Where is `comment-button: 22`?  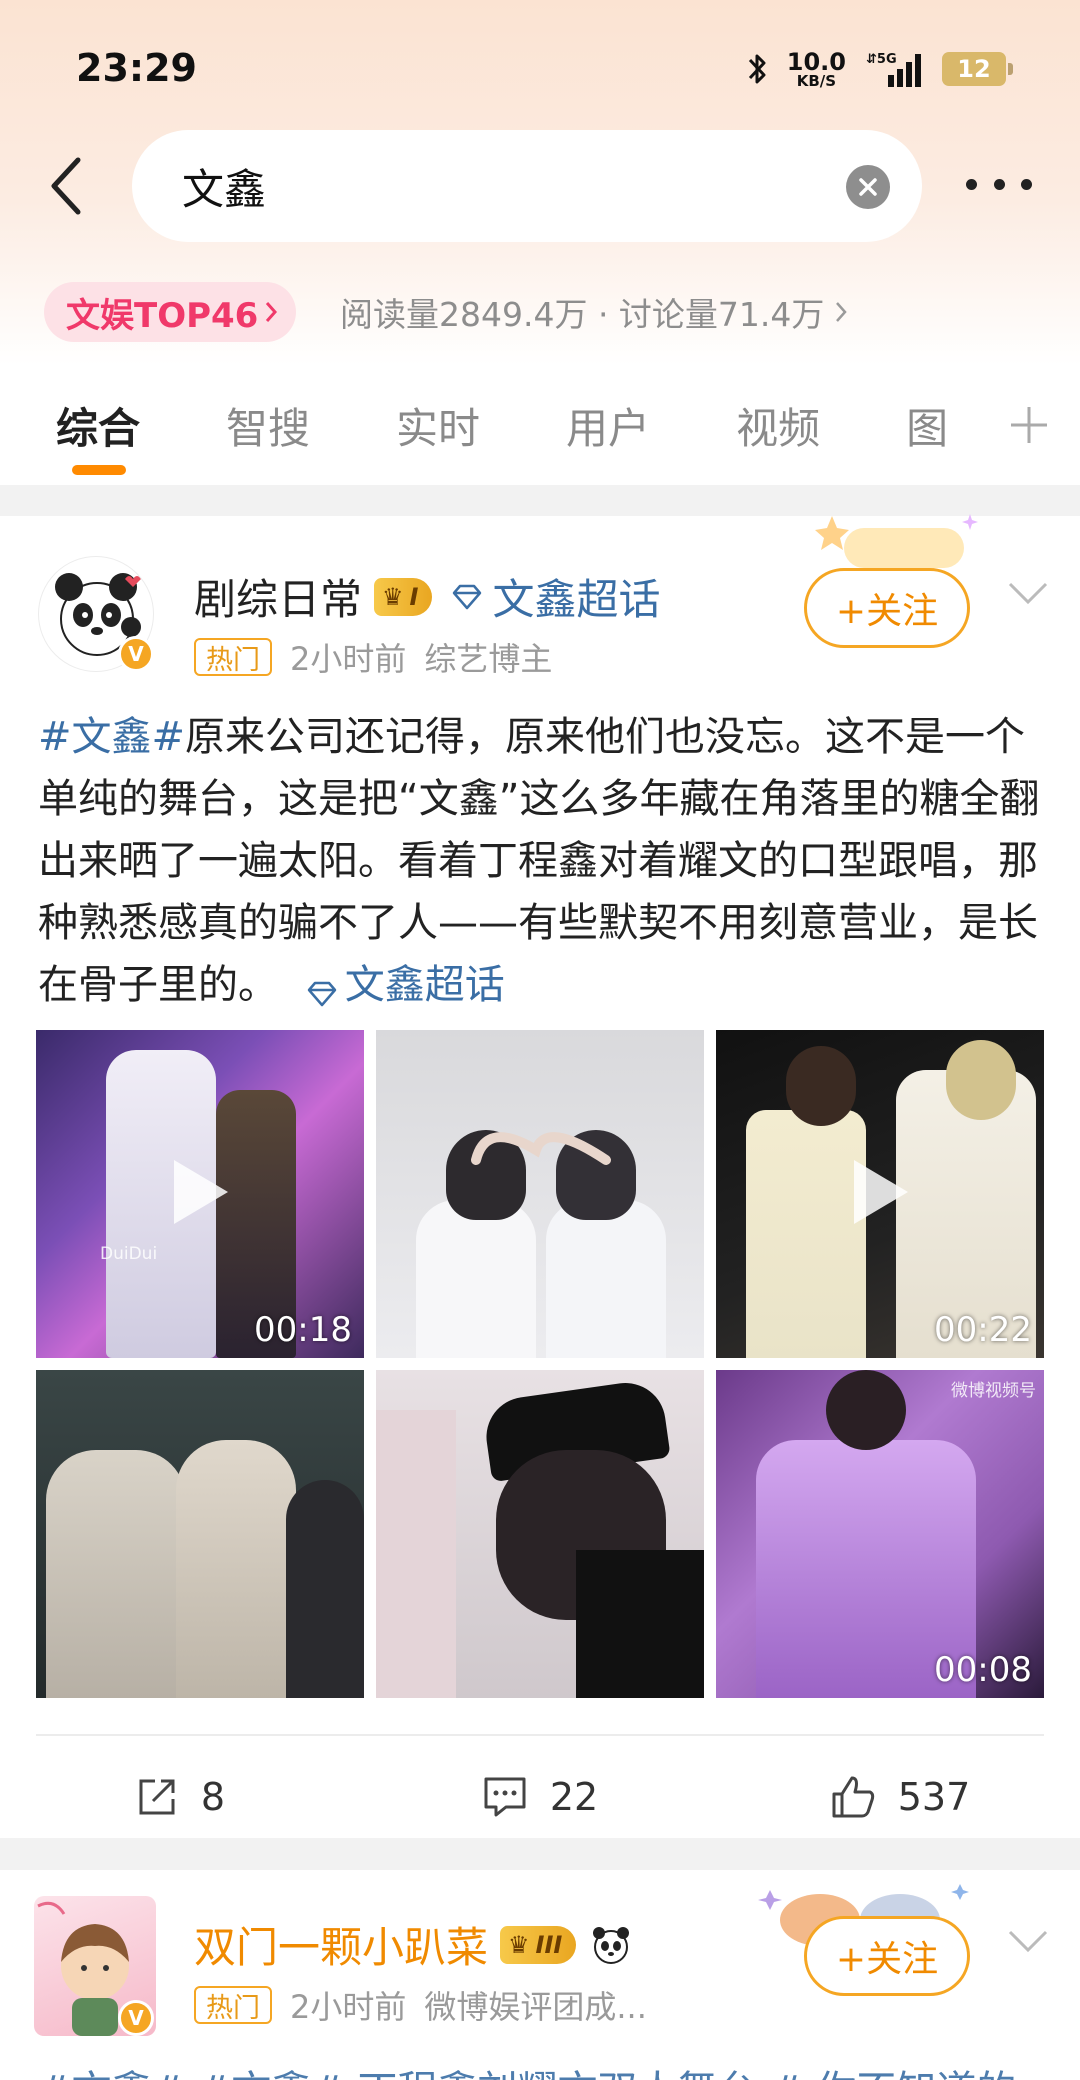
comment-button: 22 is located at coordinates (540, 1797).